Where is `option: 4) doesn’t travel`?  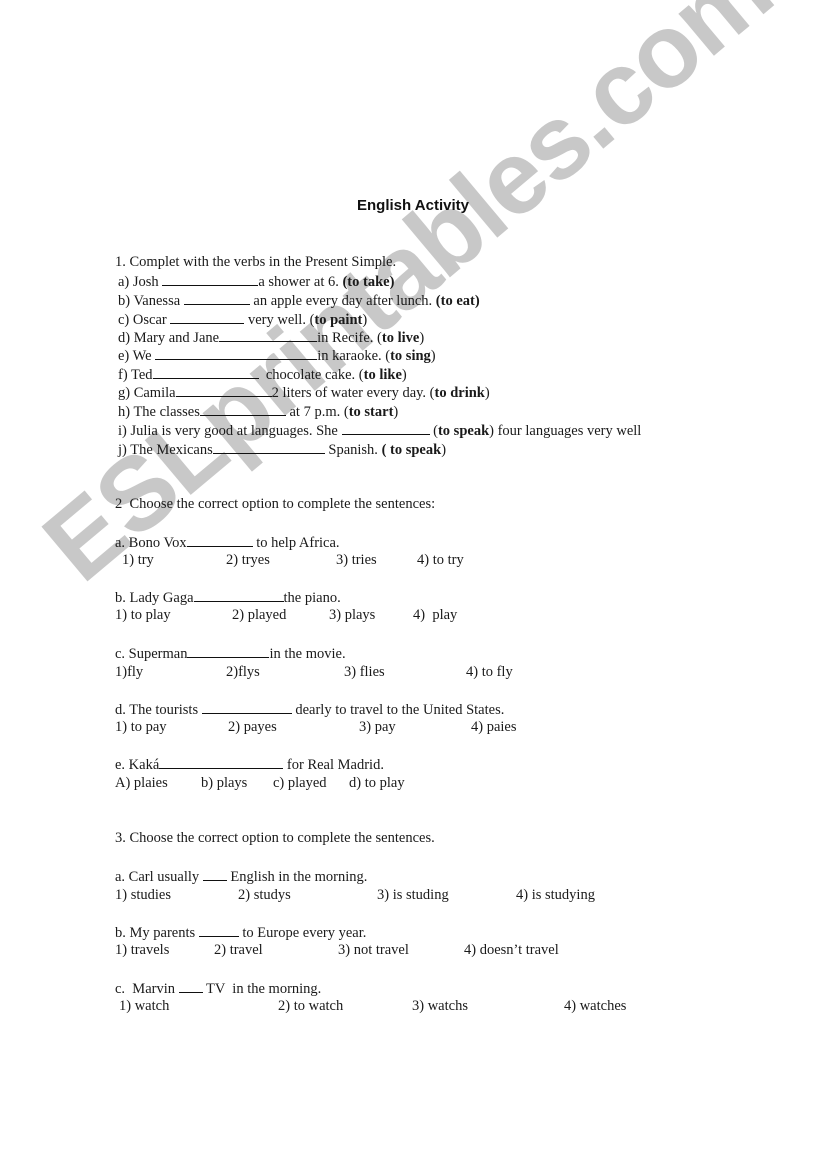 option: 4) doesn’t travel is located at coordinates (511, 950).